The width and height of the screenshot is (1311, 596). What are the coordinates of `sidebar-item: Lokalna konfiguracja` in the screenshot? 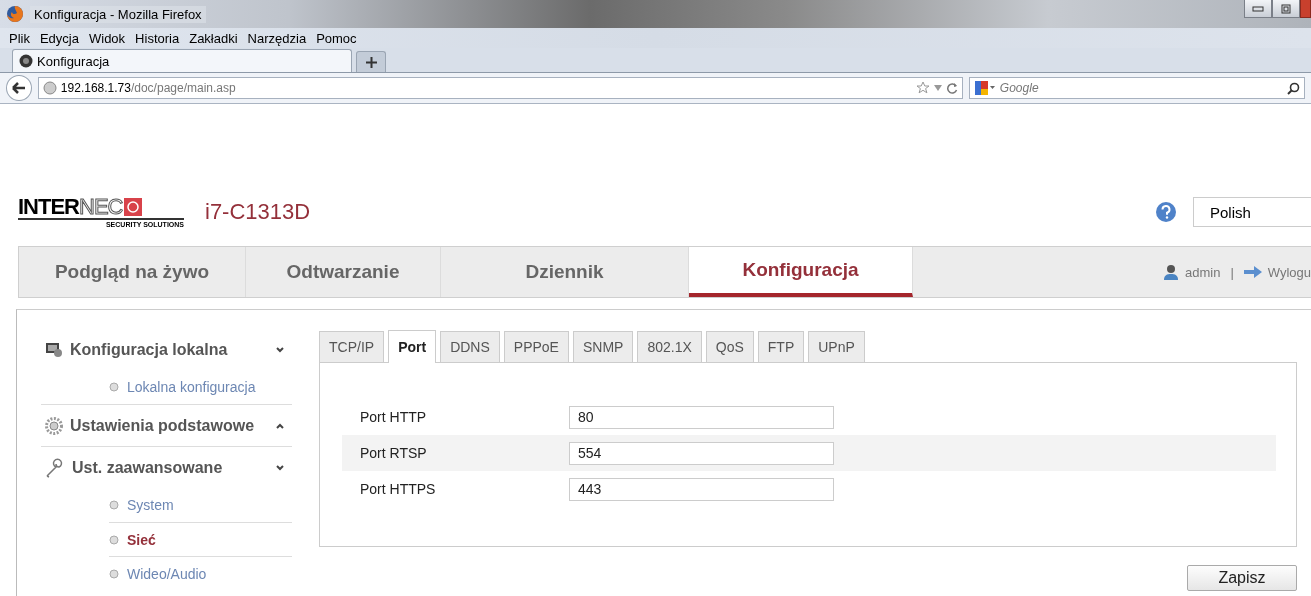 It's located at (166, 387).